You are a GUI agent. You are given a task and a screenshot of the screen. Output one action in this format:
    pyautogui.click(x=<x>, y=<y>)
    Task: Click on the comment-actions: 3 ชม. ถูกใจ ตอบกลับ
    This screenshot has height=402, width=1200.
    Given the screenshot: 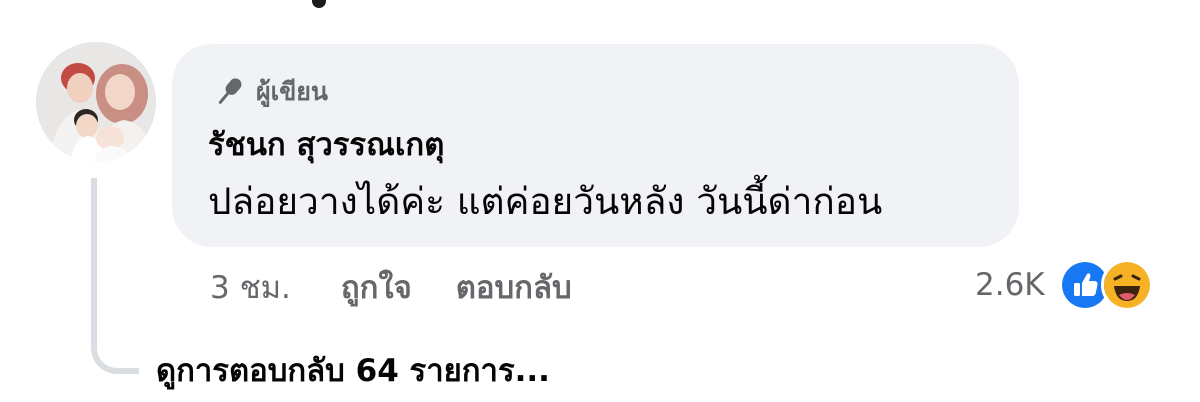 What is the action you would take?
    pyautogui.click(x=391, y=287)
    